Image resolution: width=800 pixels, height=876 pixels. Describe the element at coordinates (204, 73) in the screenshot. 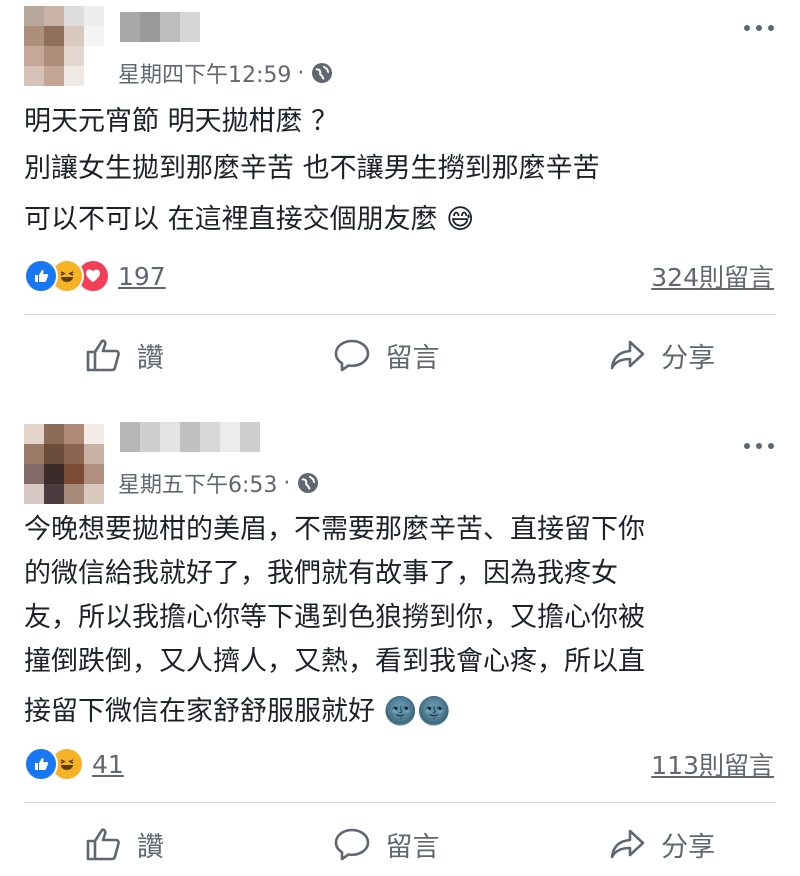

I see `timestamp: 星期四下午12:59` at that location.